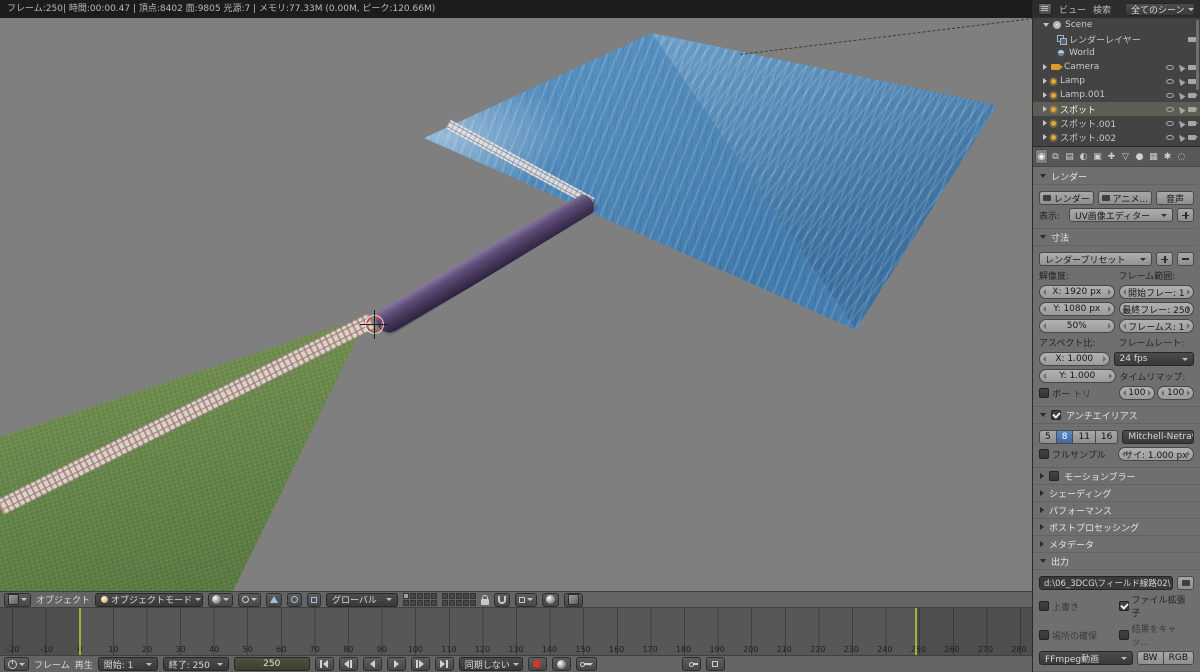  I want to click on opengl-render-anim-button, so click(574, 599).